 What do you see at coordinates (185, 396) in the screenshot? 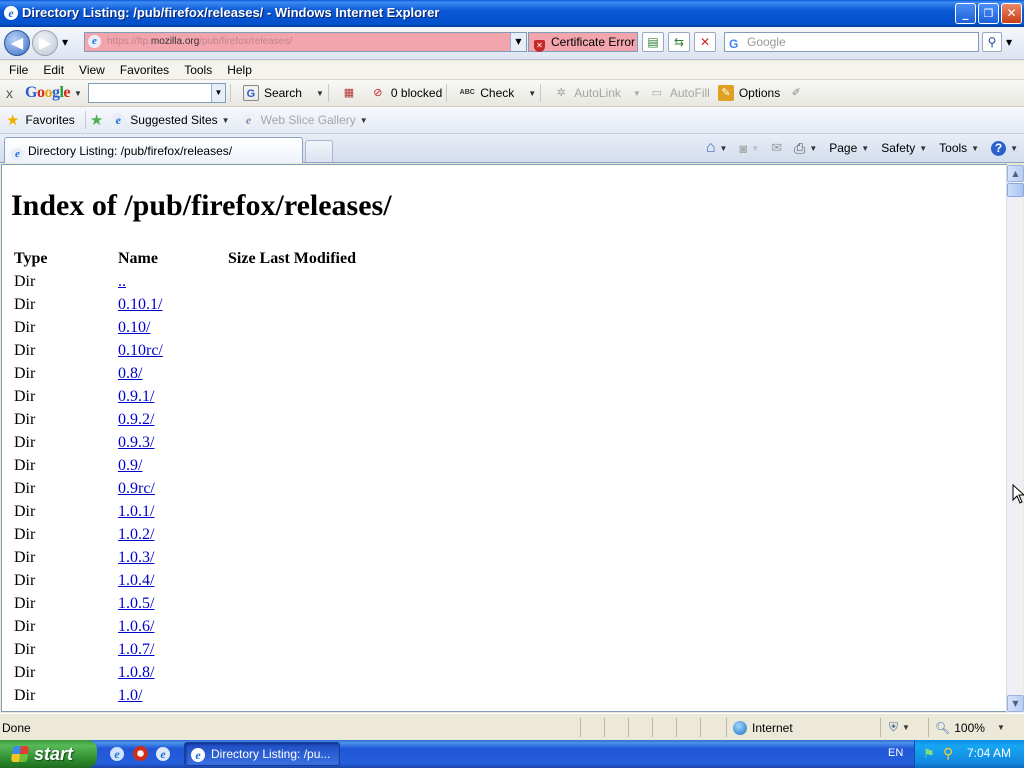
I see `table-row: Dir 0.9.1/` at bounding box center [185, 396].